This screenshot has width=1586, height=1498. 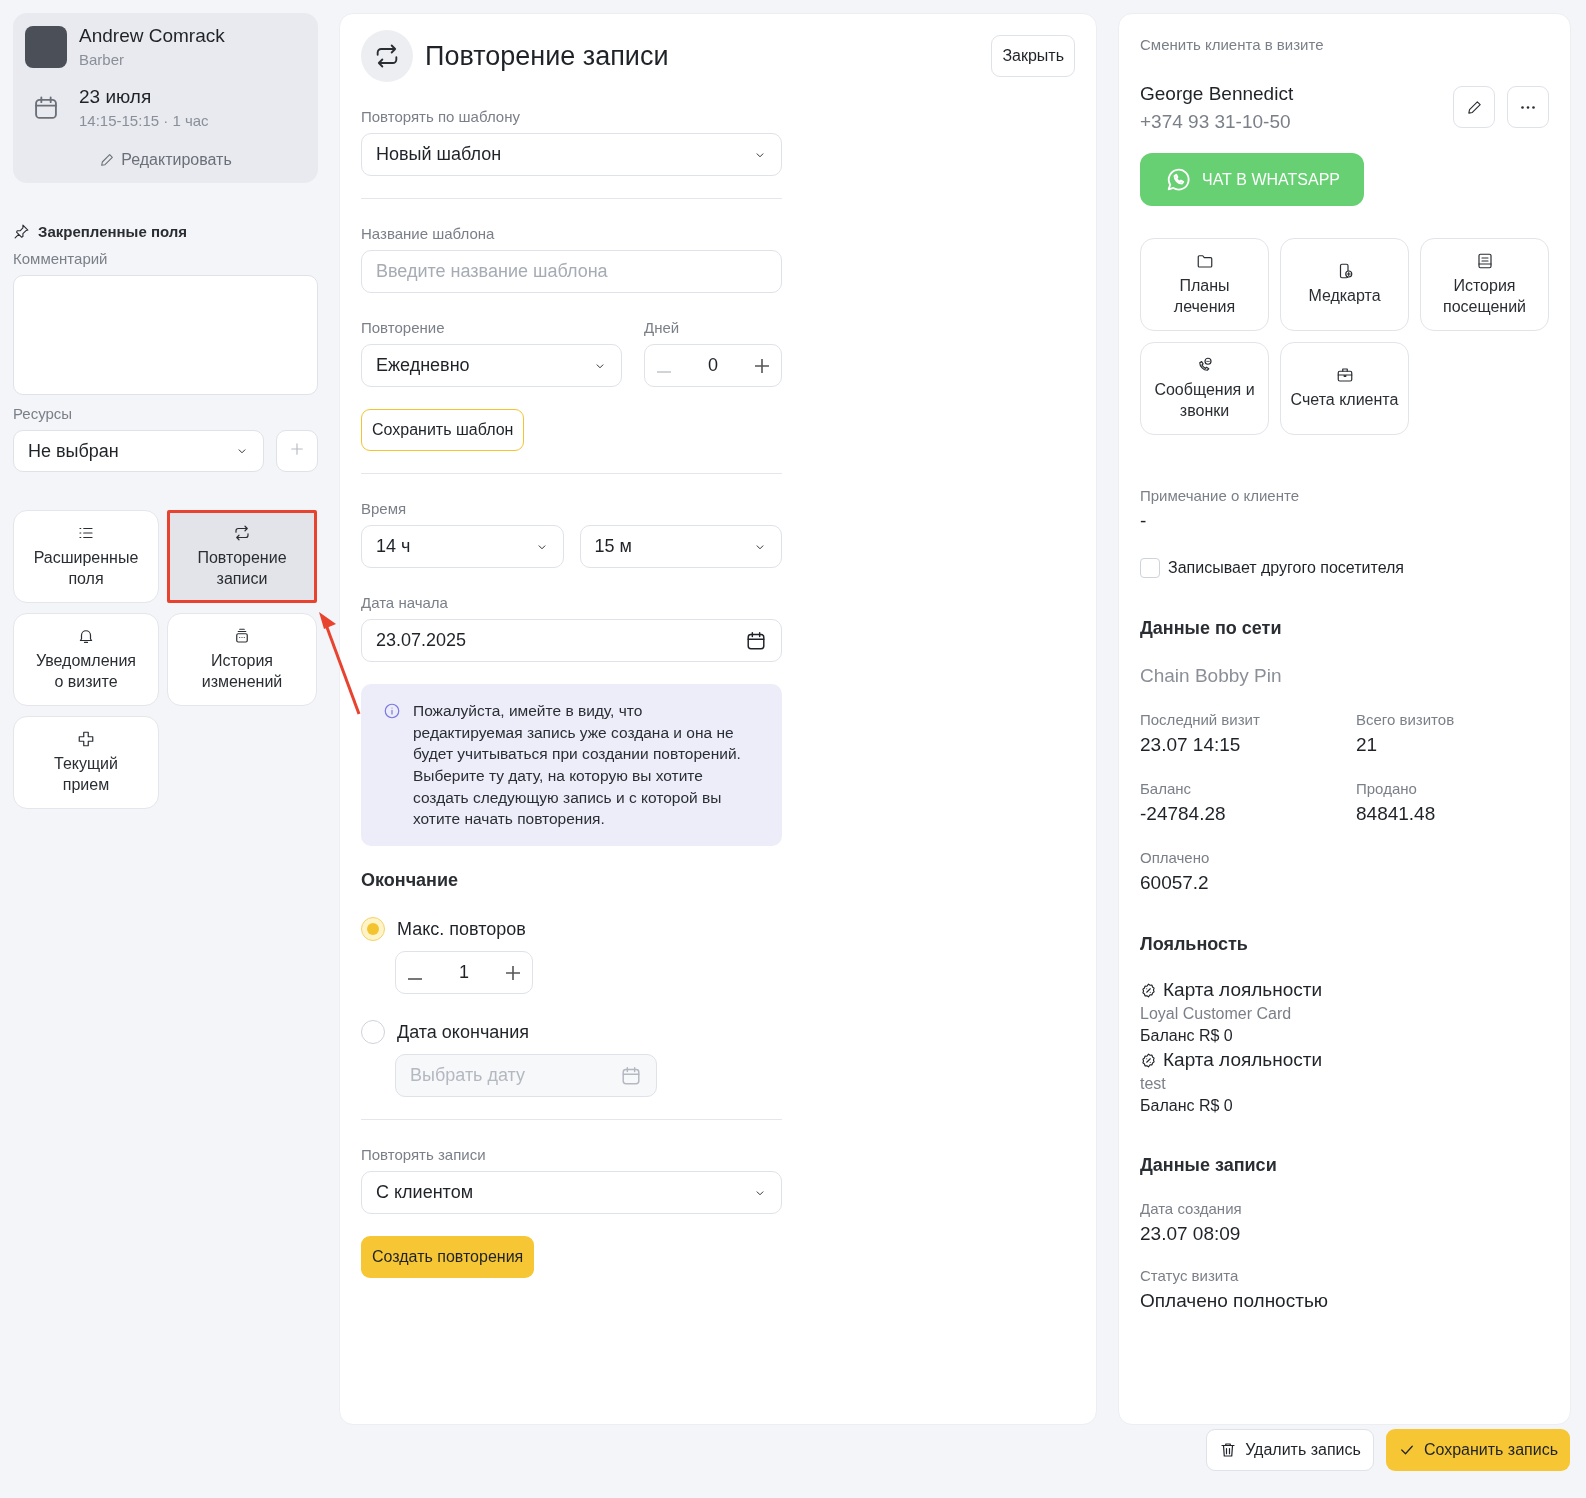 I want to click on briefcase-icon, so click(x=1344, y=375).